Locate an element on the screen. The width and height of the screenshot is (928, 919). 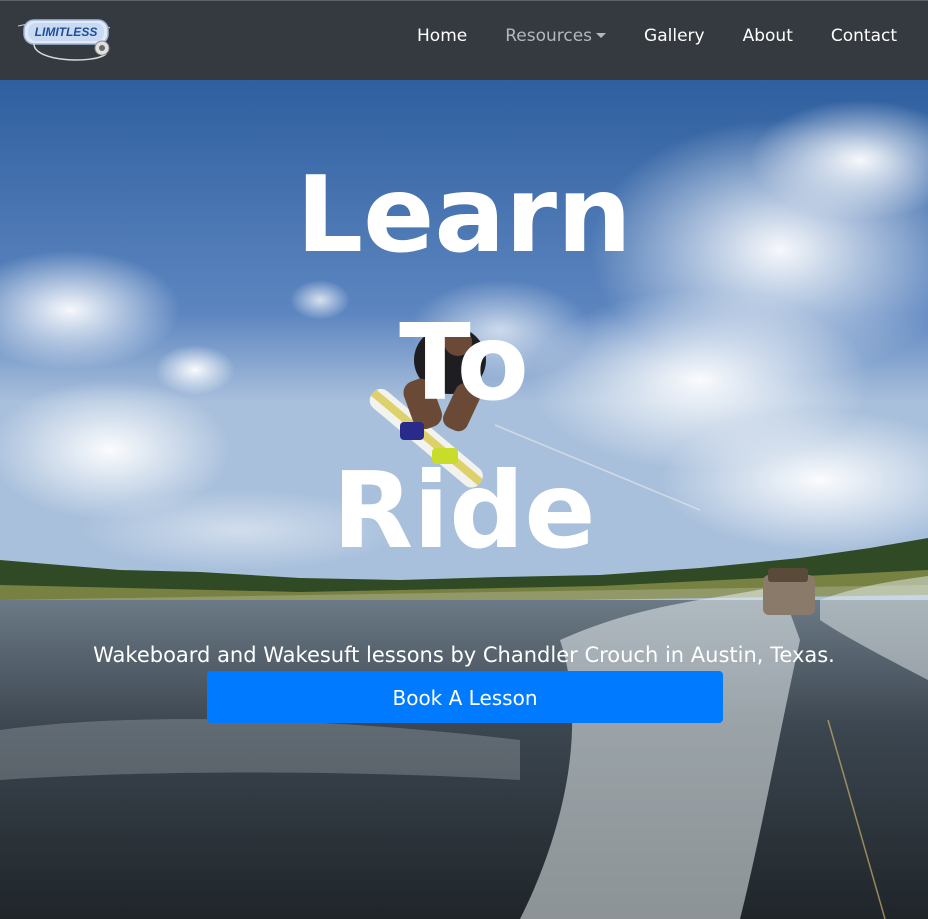
caret-down-icon is located at coordinates (601, 35).